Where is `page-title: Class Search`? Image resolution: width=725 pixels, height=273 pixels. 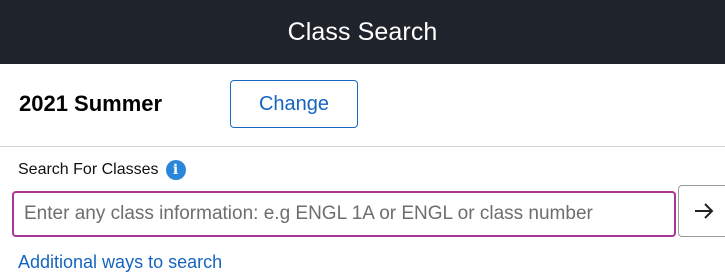
page-title: Class Search is located at coordinates (362, 31).